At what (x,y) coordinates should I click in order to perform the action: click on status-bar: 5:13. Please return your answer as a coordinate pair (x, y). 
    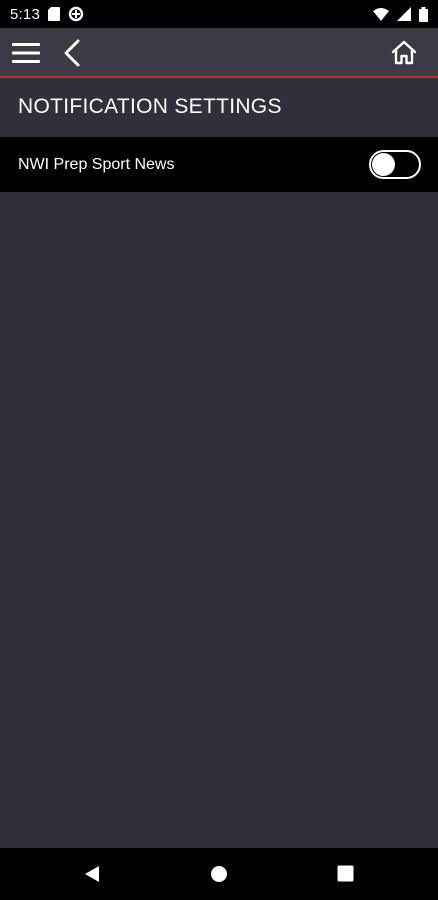
    Looking at the image, I should click on (219, 14).